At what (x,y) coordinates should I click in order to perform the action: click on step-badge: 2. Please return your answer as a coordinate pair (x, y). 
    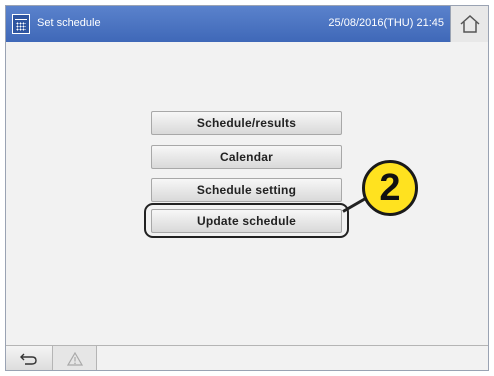
    Looking at the image, I should click on (390, 188).